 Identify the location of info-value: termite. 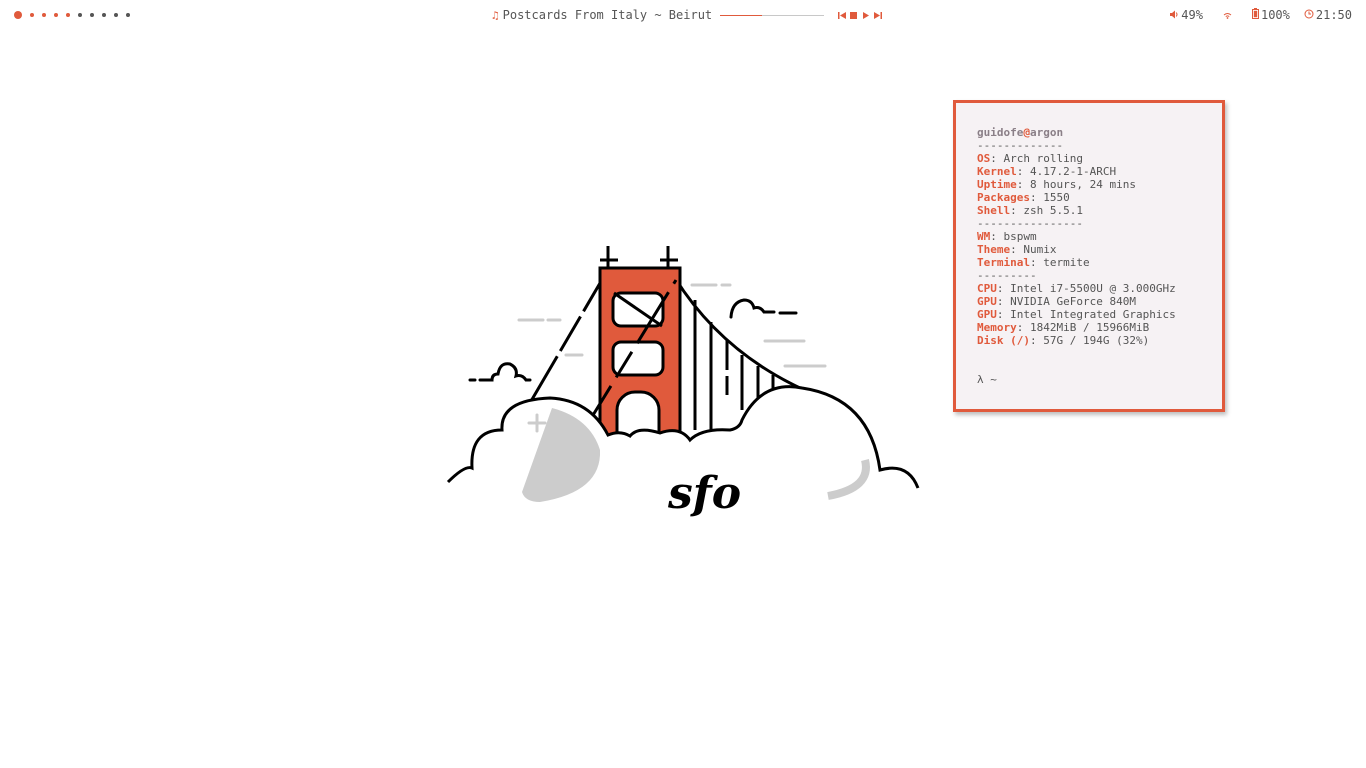
(1066, 262).